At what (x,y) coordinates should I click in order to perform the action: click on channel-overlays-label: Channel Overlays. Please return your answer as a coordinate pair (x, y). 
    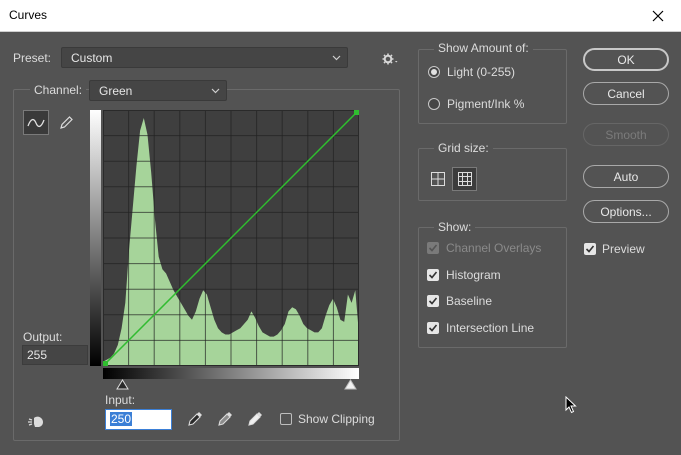
    Looking at the image, I should click on (494, 248).